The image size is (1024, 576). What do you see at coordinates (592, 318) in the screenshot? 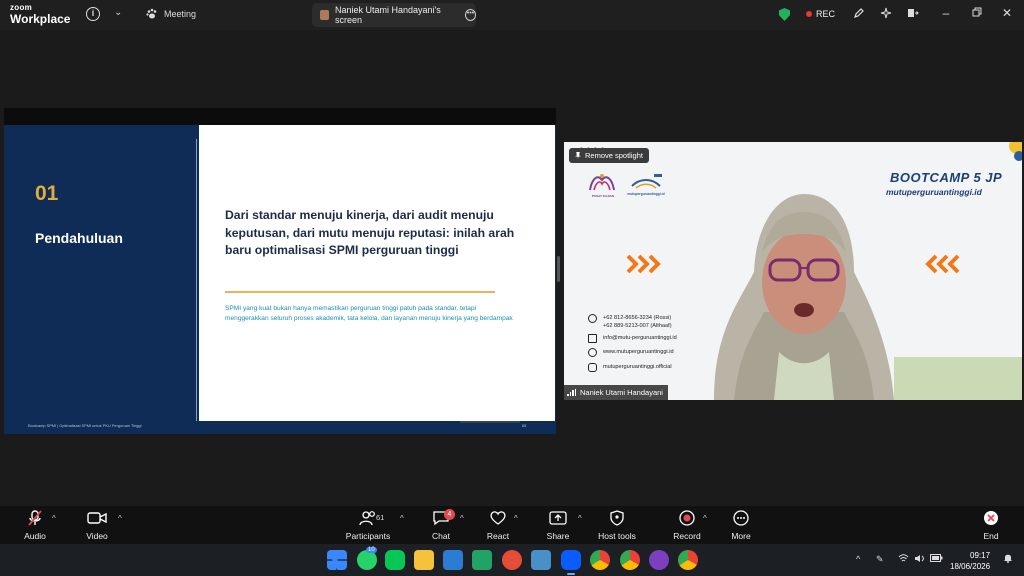
I see `phone-icon` at bounding box center [592, 318].